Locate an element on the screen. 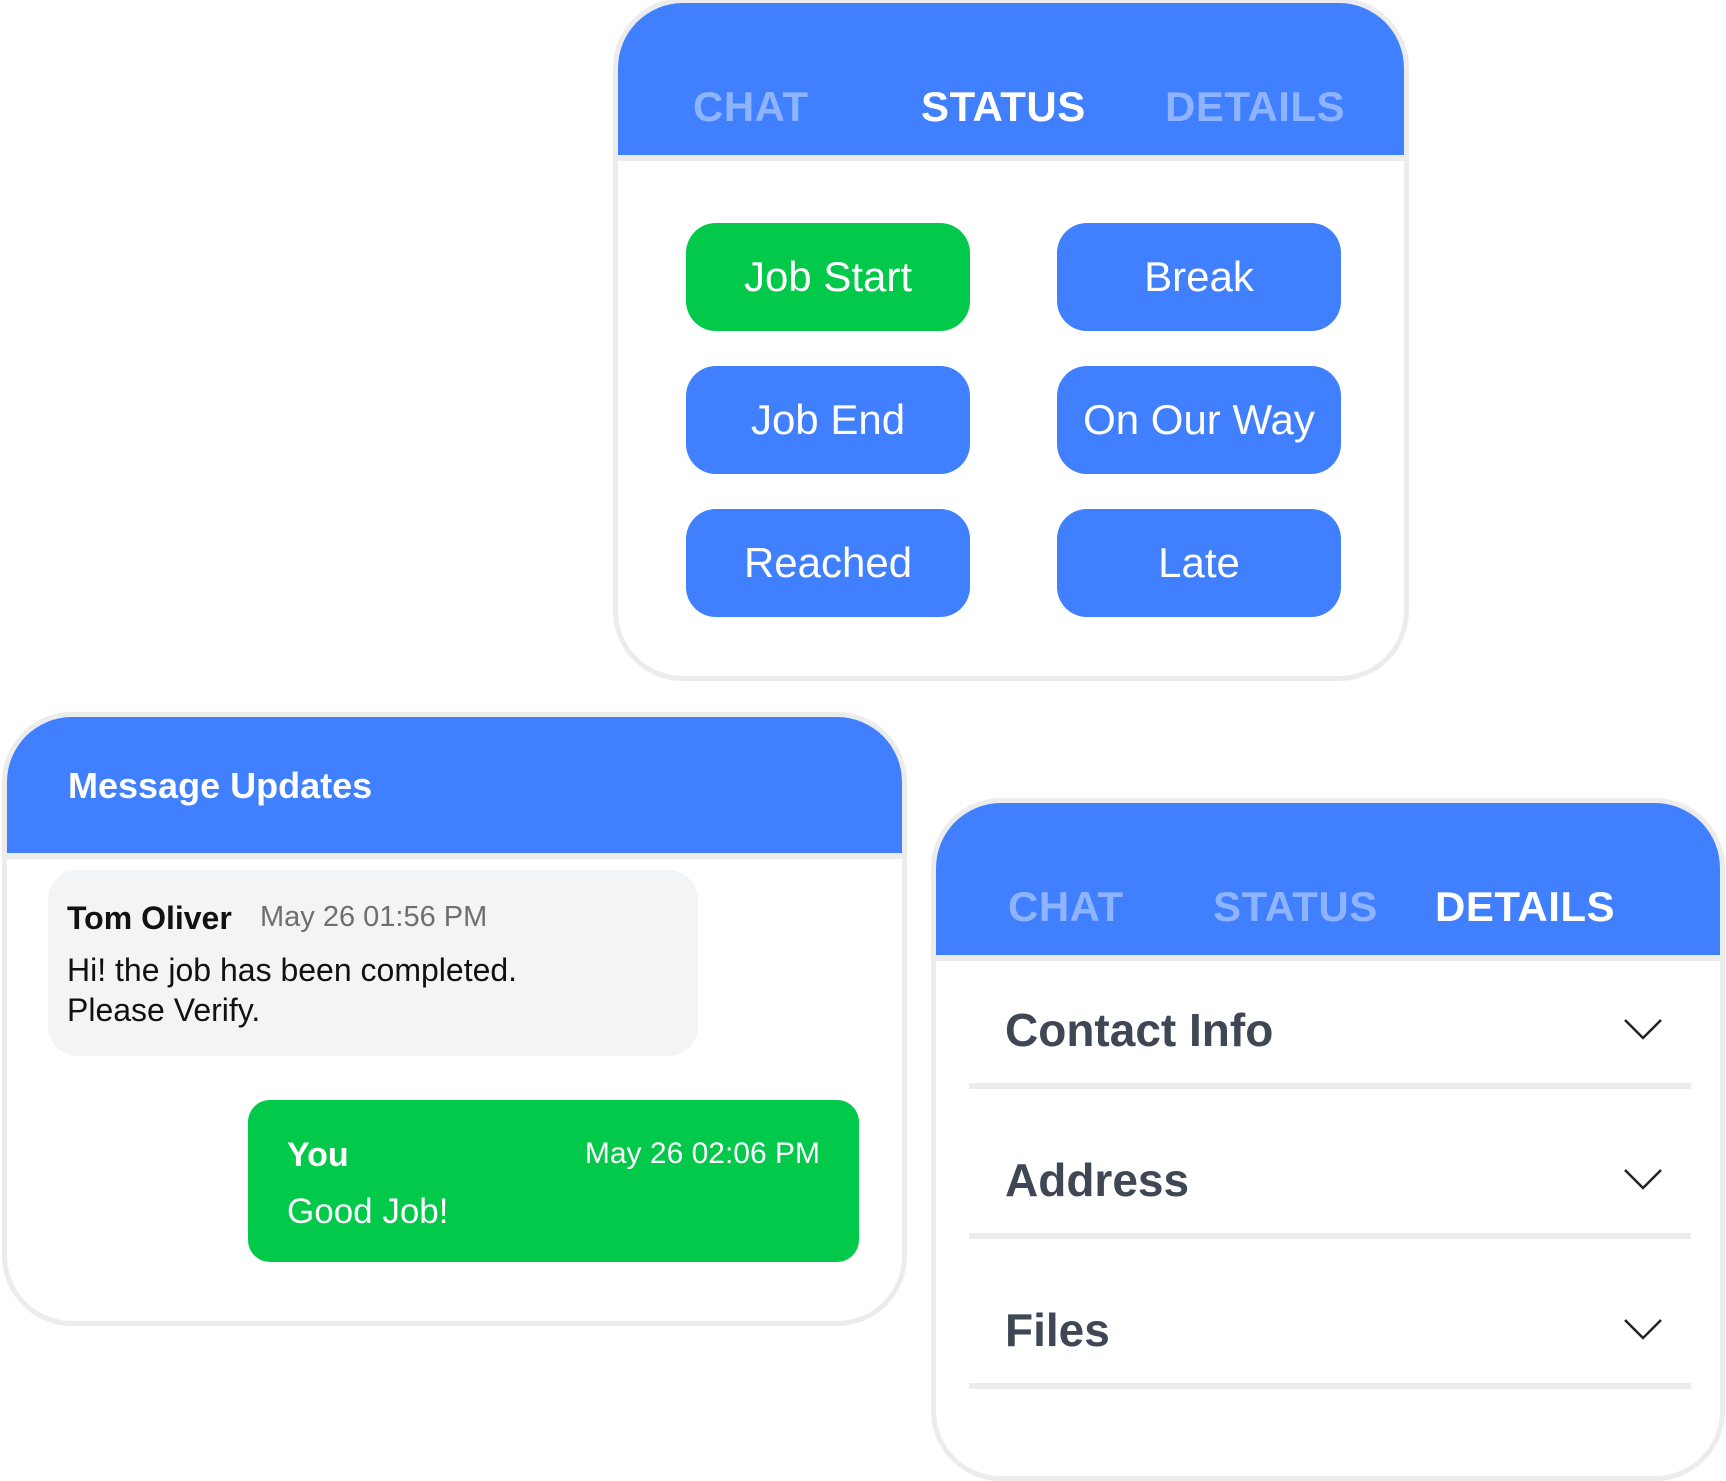 Image resolution: width=1726 pixels, height=1481 pixels. message-updates-title: Message Updates is located at coordinates (220, 785).